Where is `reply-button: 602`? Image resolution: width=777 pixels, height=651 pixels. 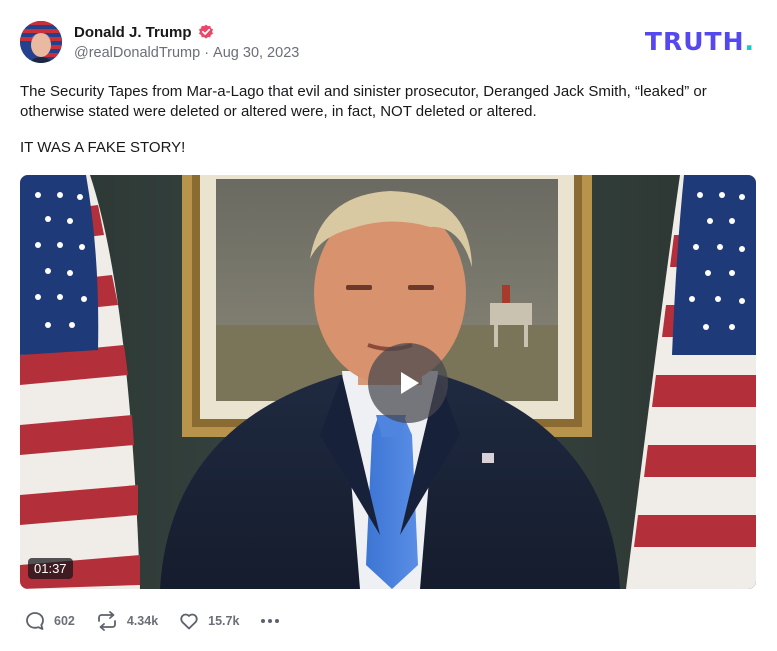 reply-button: 602 is located at coordinates (49, 621).